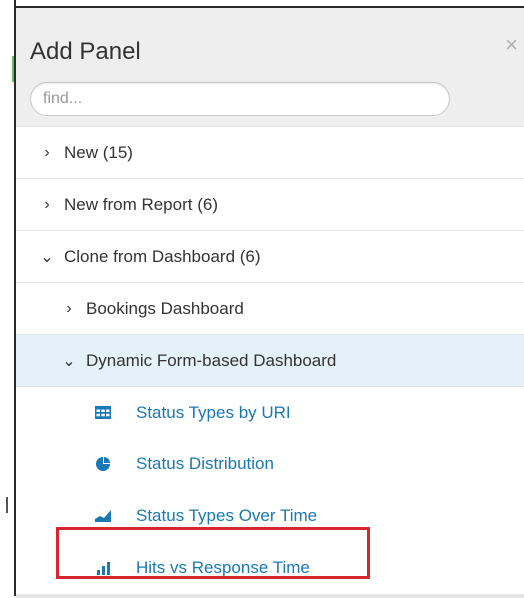  Describe the element at coordinates (13, 69) in the screenshot. I see `frame-accent` at that location.